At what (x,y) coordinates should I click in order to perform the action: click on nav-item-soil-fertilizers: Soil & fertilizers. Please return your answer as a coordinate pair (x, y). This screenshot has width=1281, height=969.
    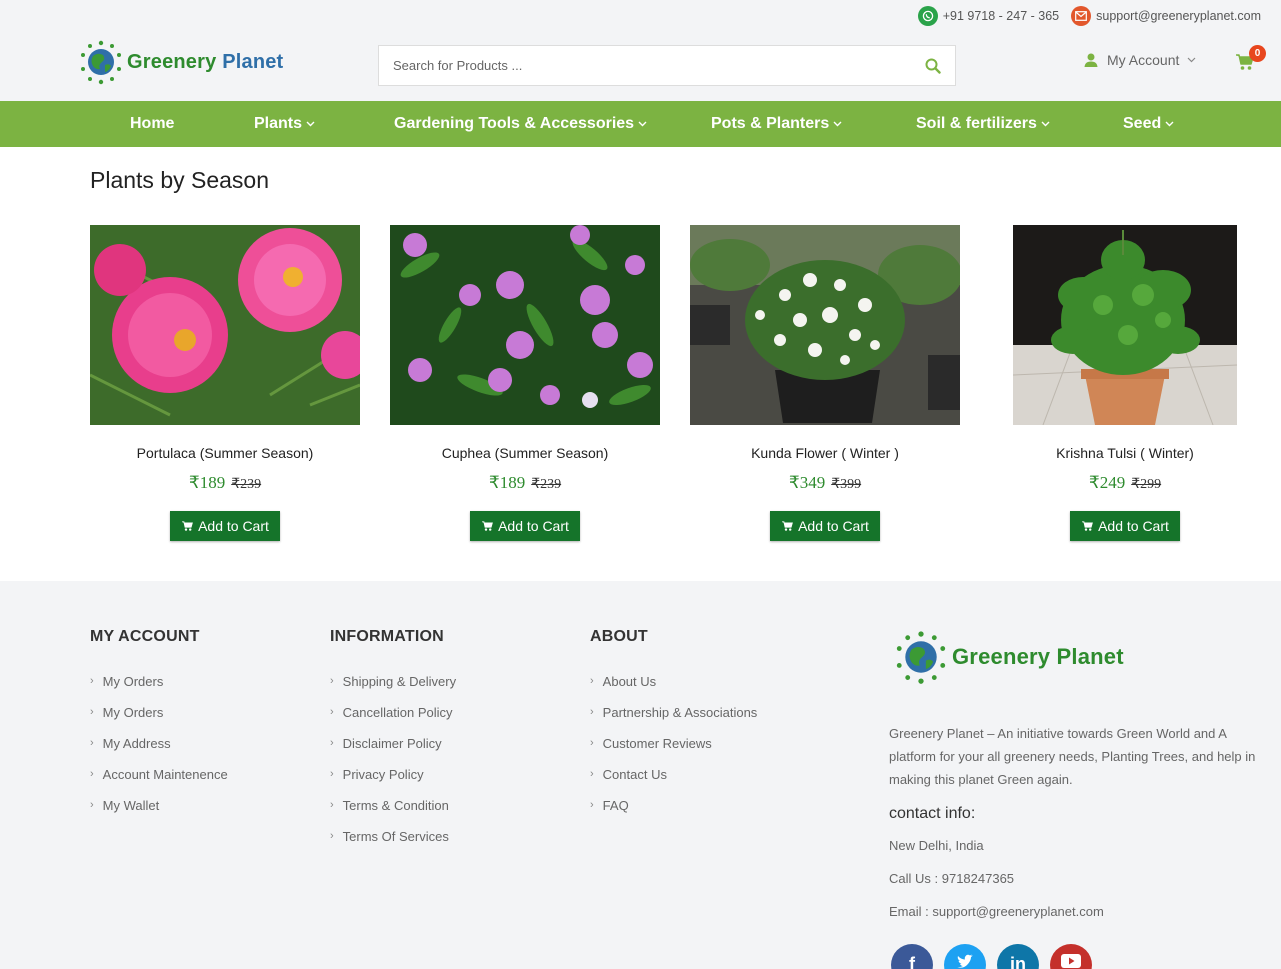
    Looking at the image, I should click on (983, 124).